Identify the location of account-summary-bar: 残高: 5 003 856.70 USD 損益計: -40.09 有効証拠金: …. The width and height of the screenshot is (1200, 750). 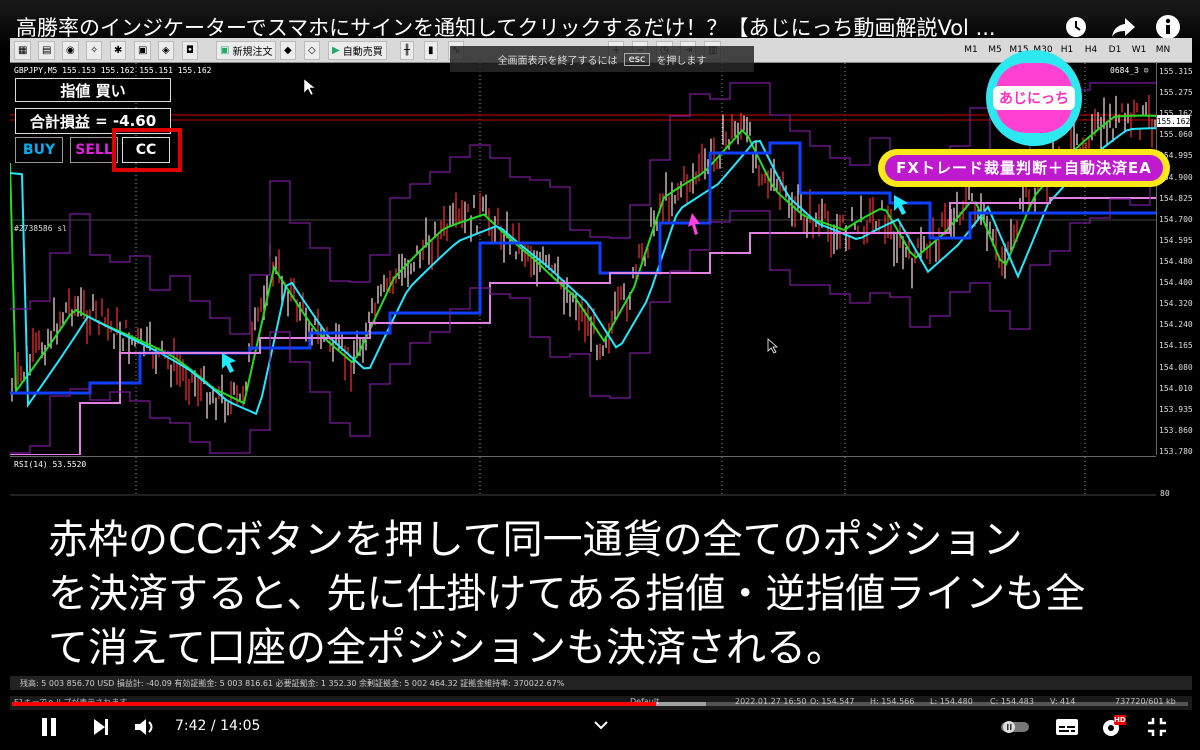
(601, 683).